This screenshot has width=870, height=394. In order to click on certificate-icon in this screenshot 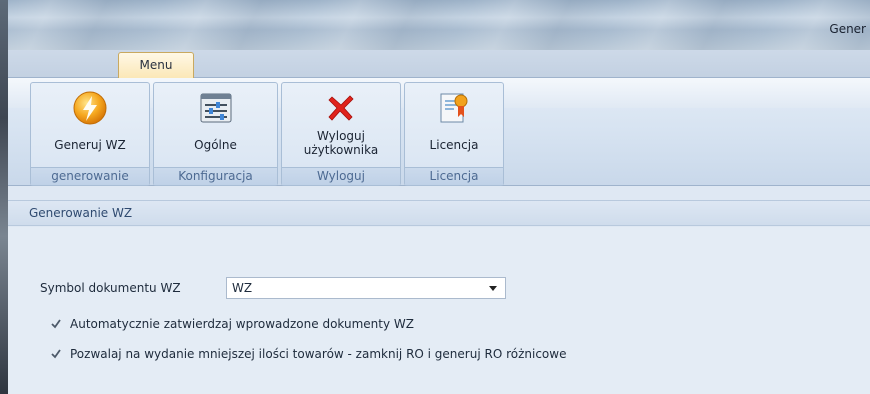, I will do `click(454, 108)`.